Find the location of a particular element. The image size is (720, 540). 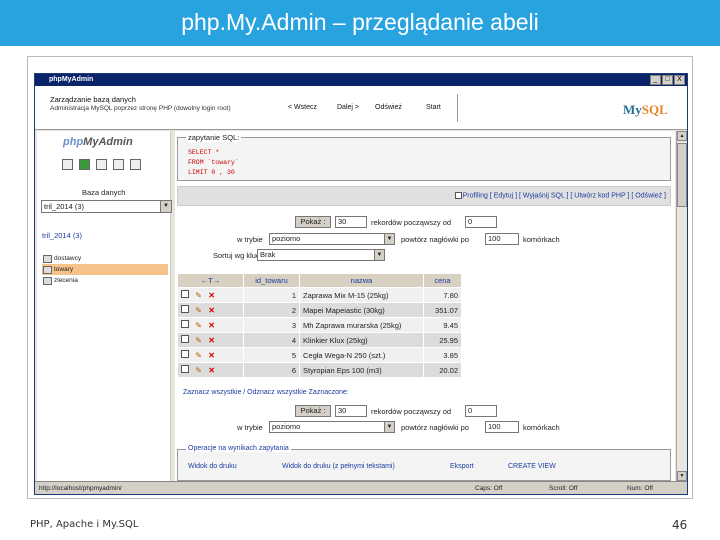

profiling-checkbox is located at coordinates (458, 195).